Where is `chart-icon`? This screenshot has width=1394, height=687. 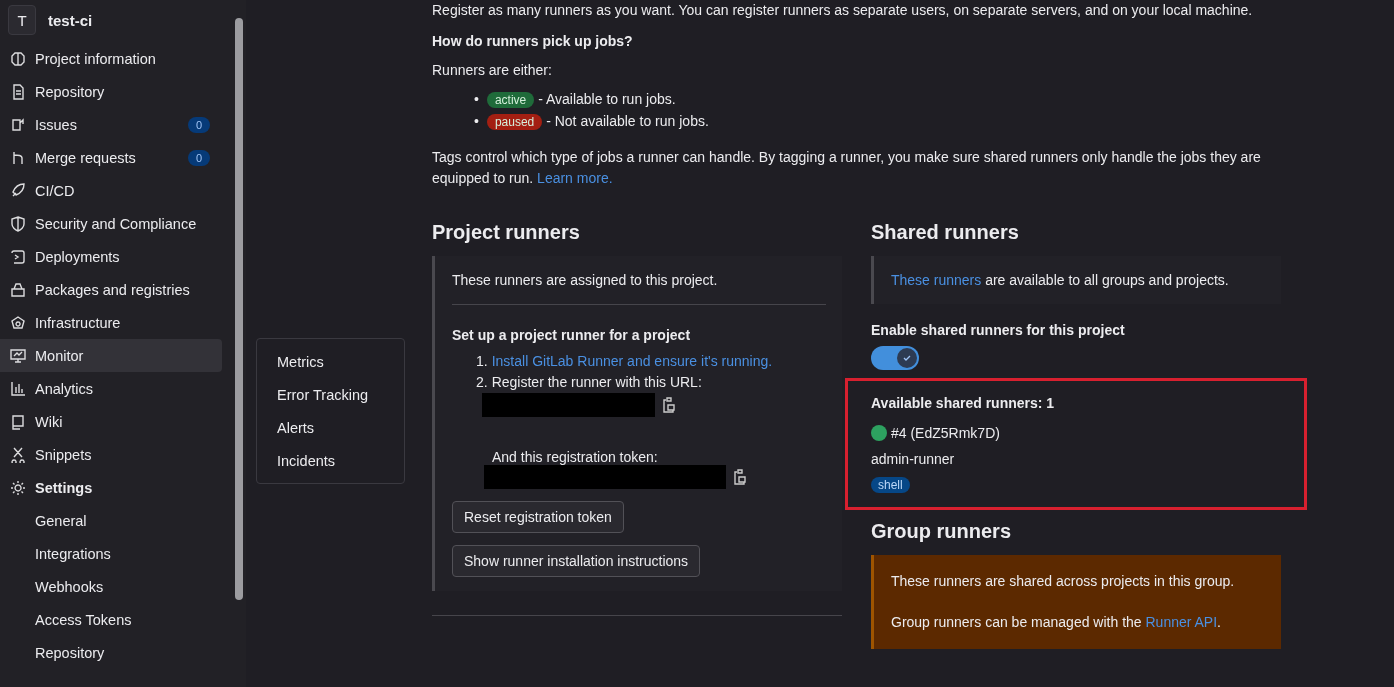
chart-icon is located at coordinates (18, 388).